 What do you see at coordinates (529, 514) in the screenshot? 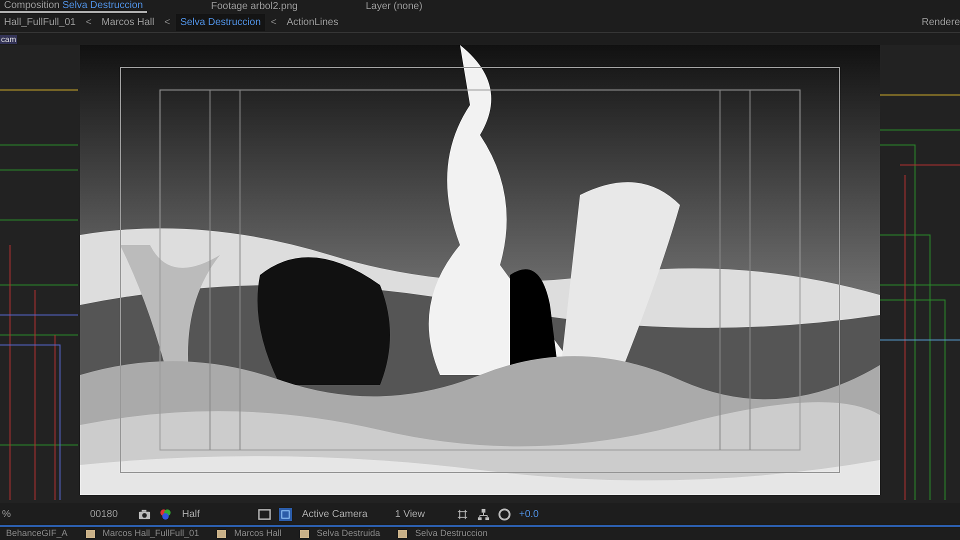
I see `exposure-value: +0.0` at bounding box center [529, 514].